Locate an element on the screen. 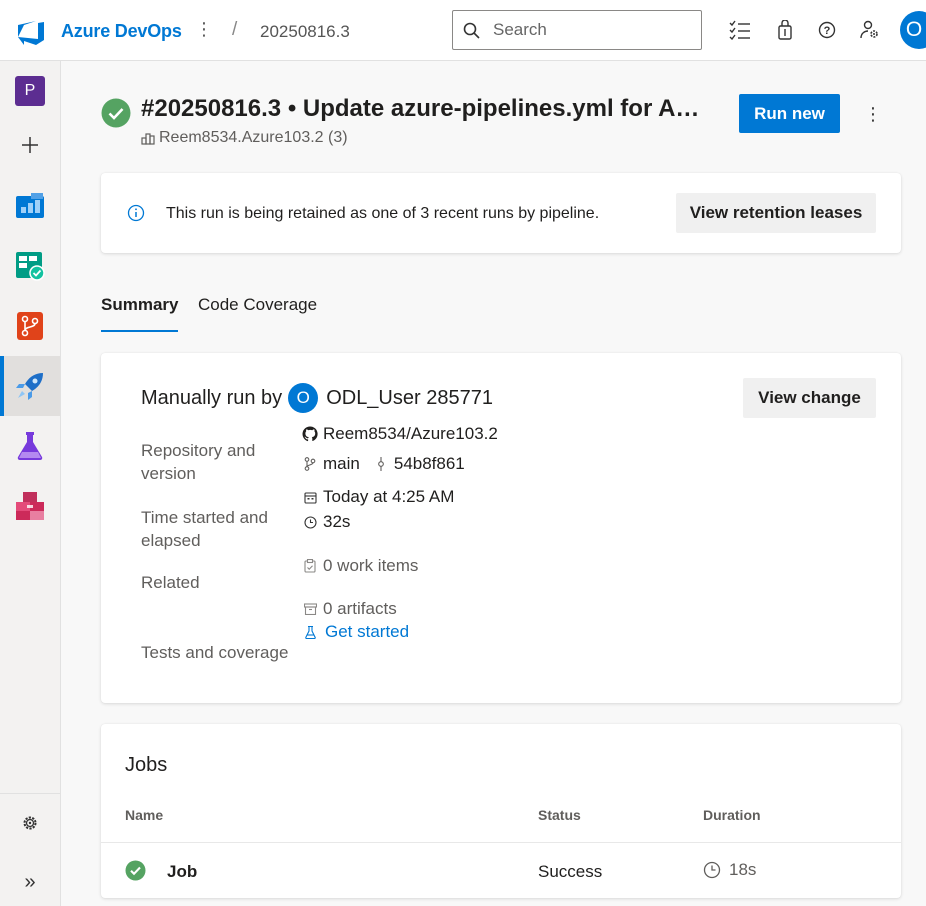  left-nav: P » is located at coordinates (30, 483).